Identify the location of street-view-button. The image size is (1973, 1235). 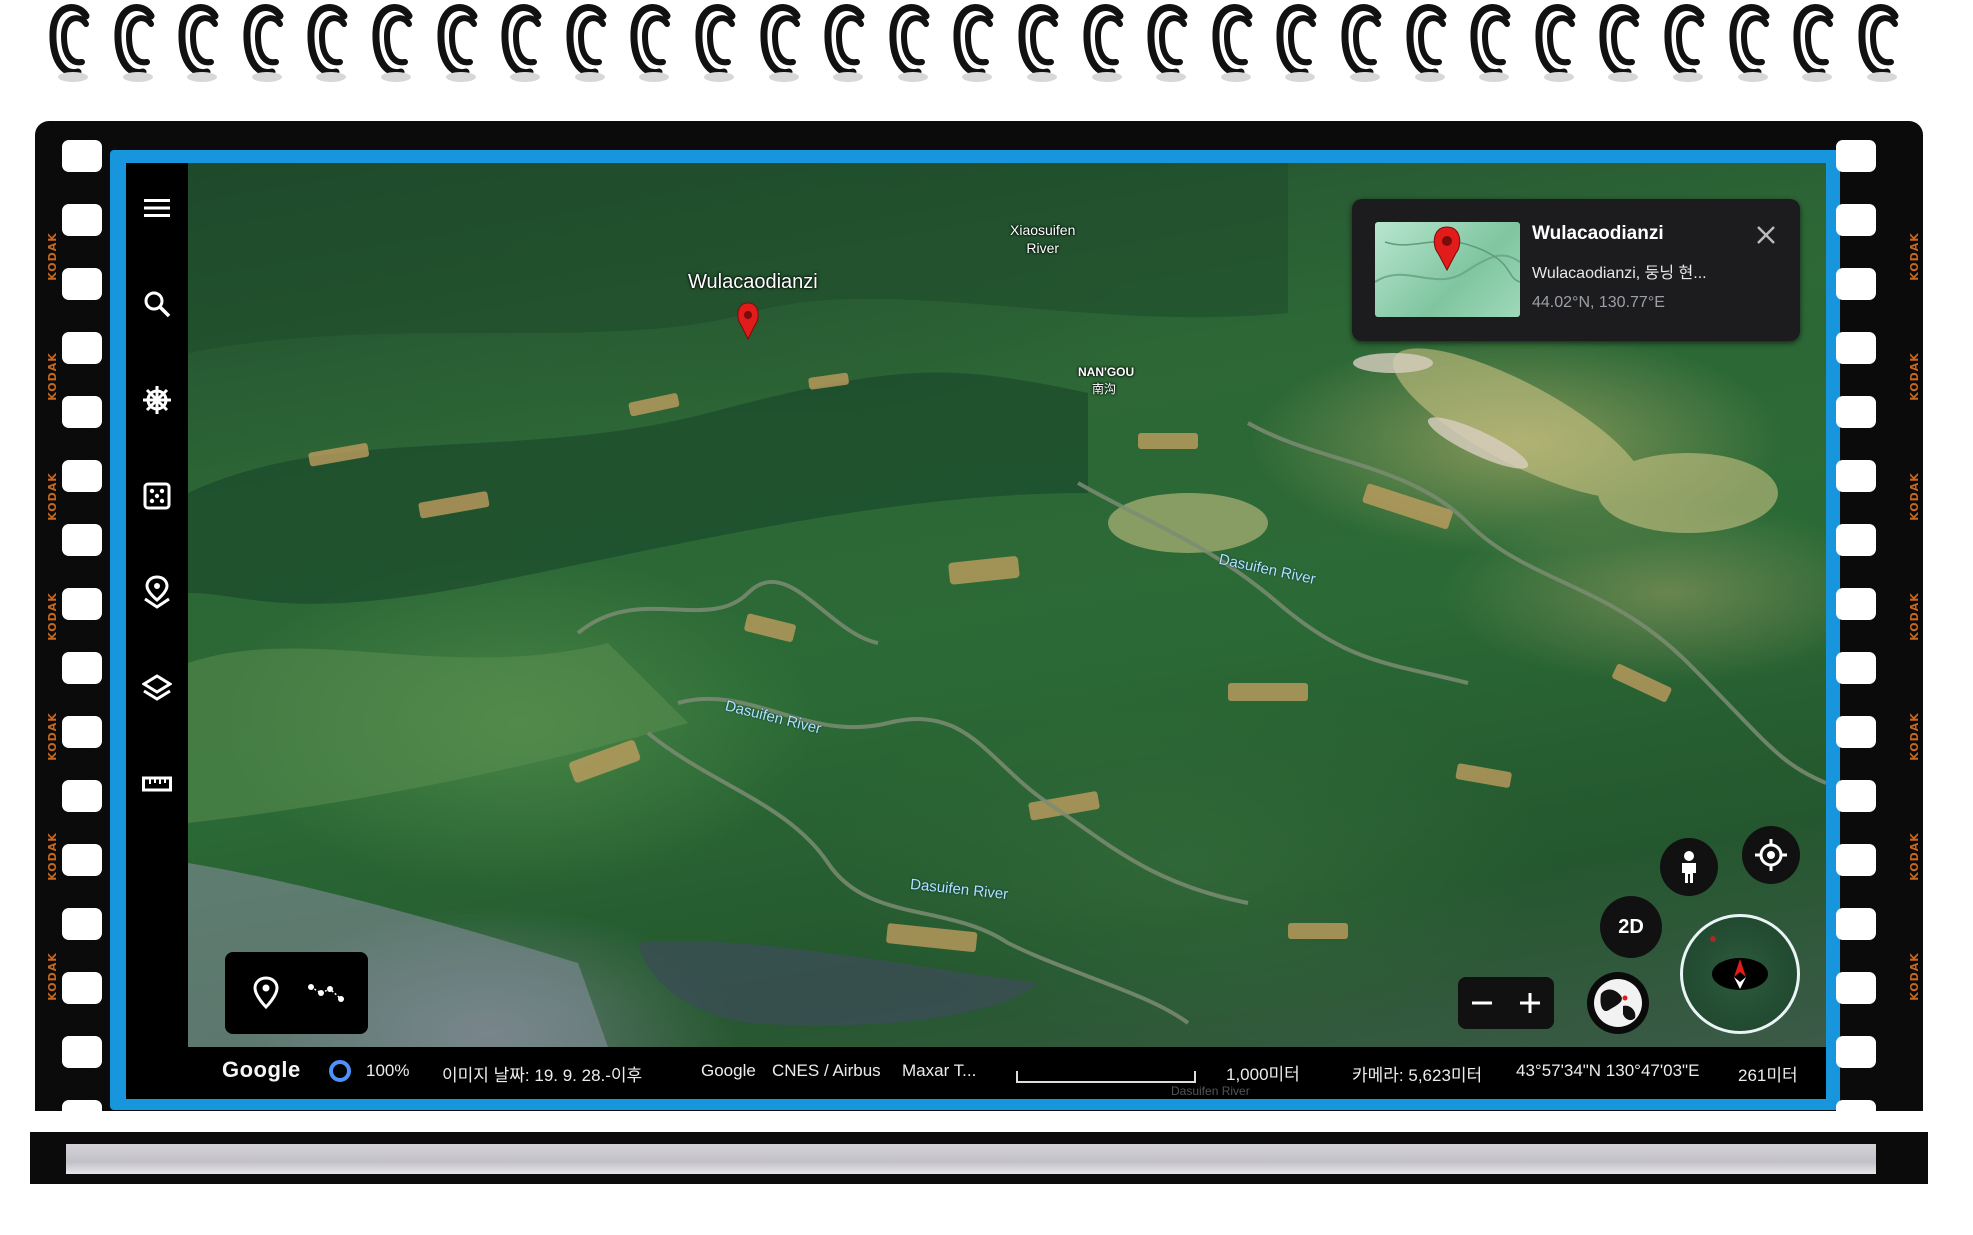
(1689, 867).